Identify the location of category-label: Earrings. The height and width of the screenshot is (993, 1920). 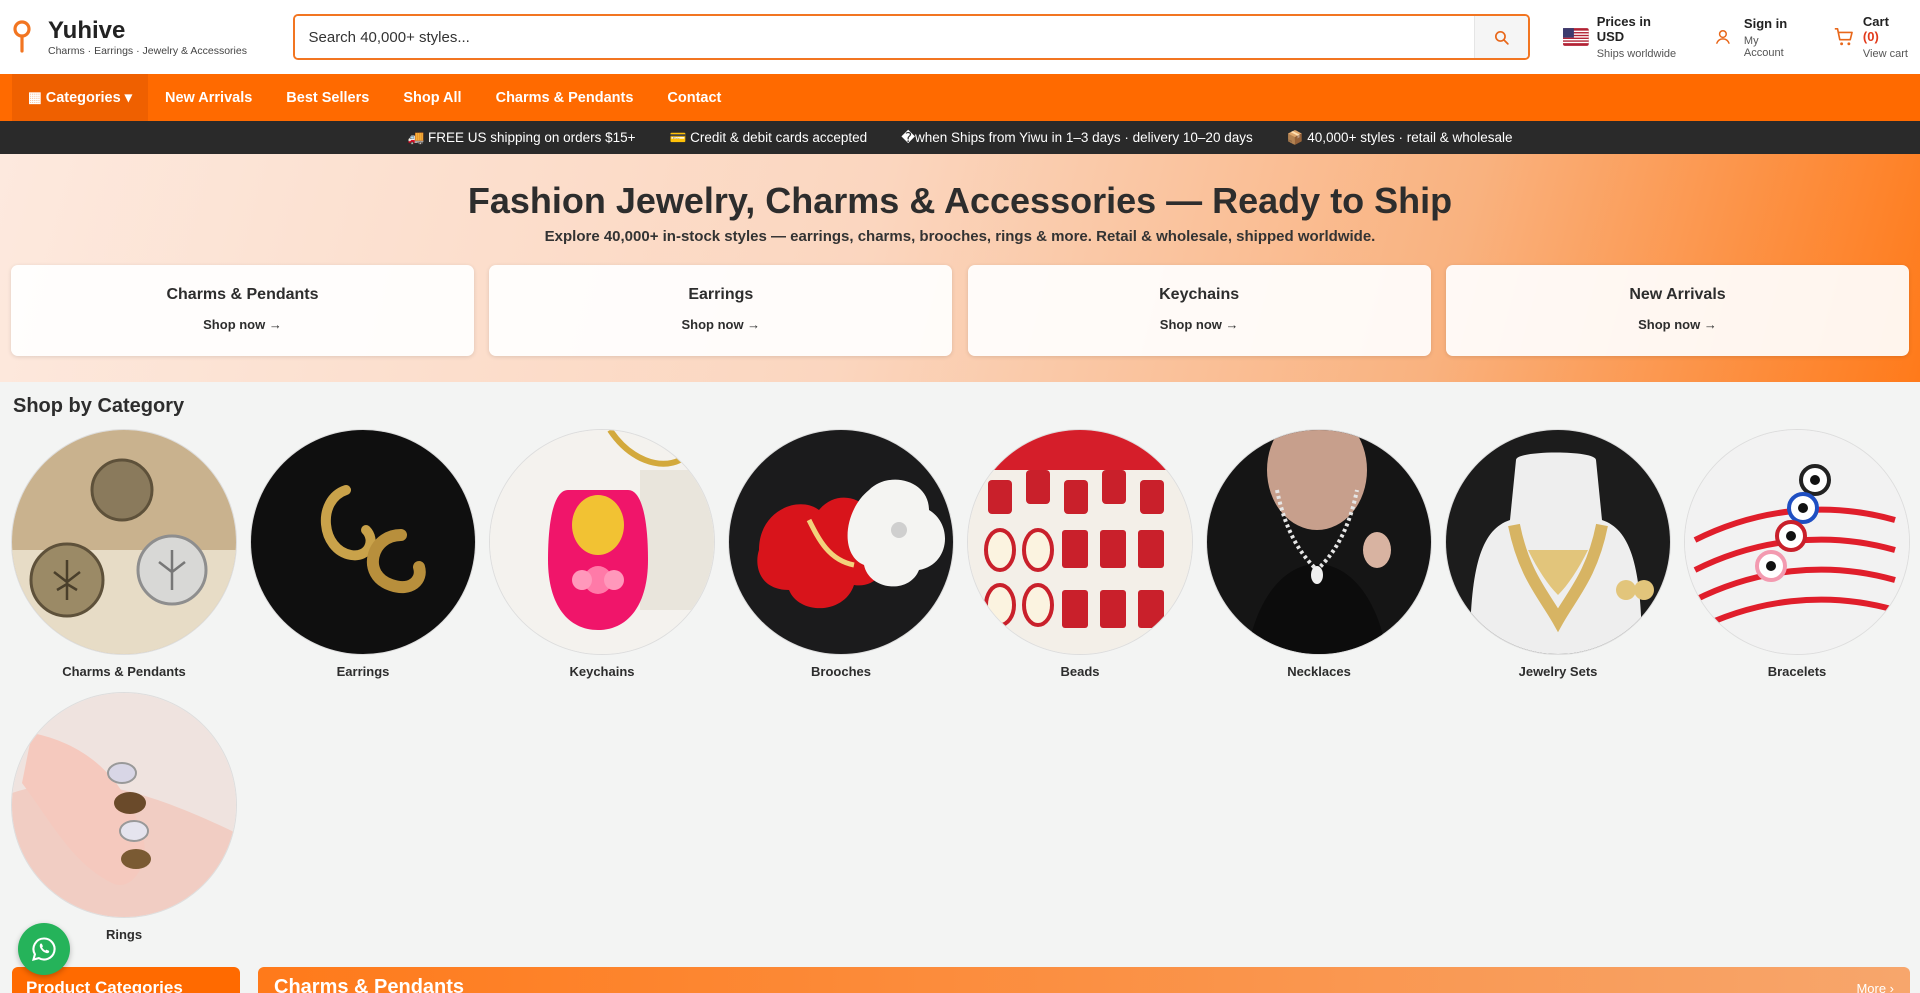
(363, 671).